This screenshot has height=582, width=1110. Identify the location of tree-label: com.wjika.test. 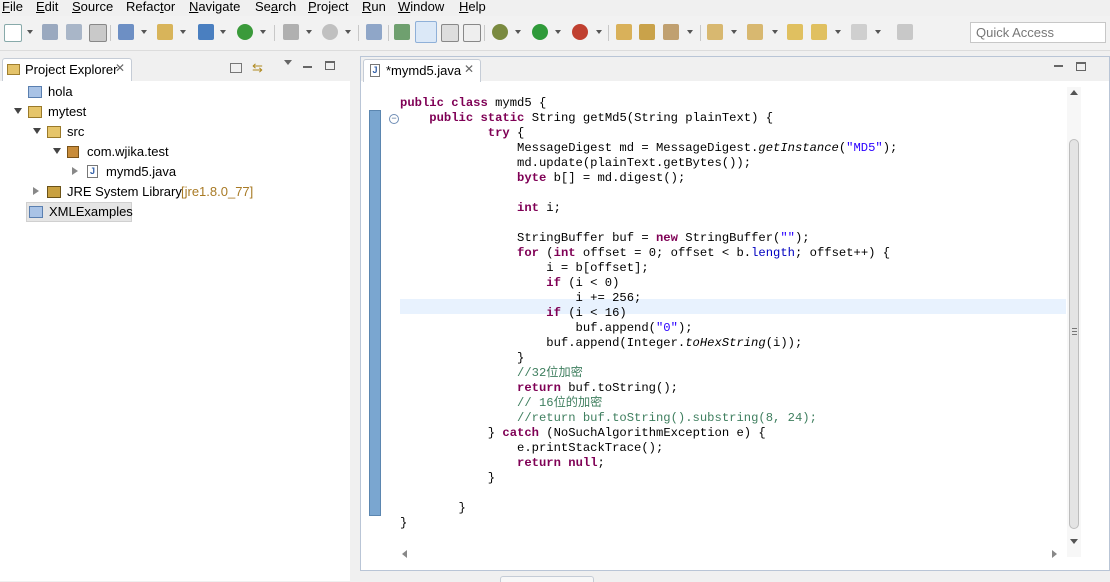
(128, 151).